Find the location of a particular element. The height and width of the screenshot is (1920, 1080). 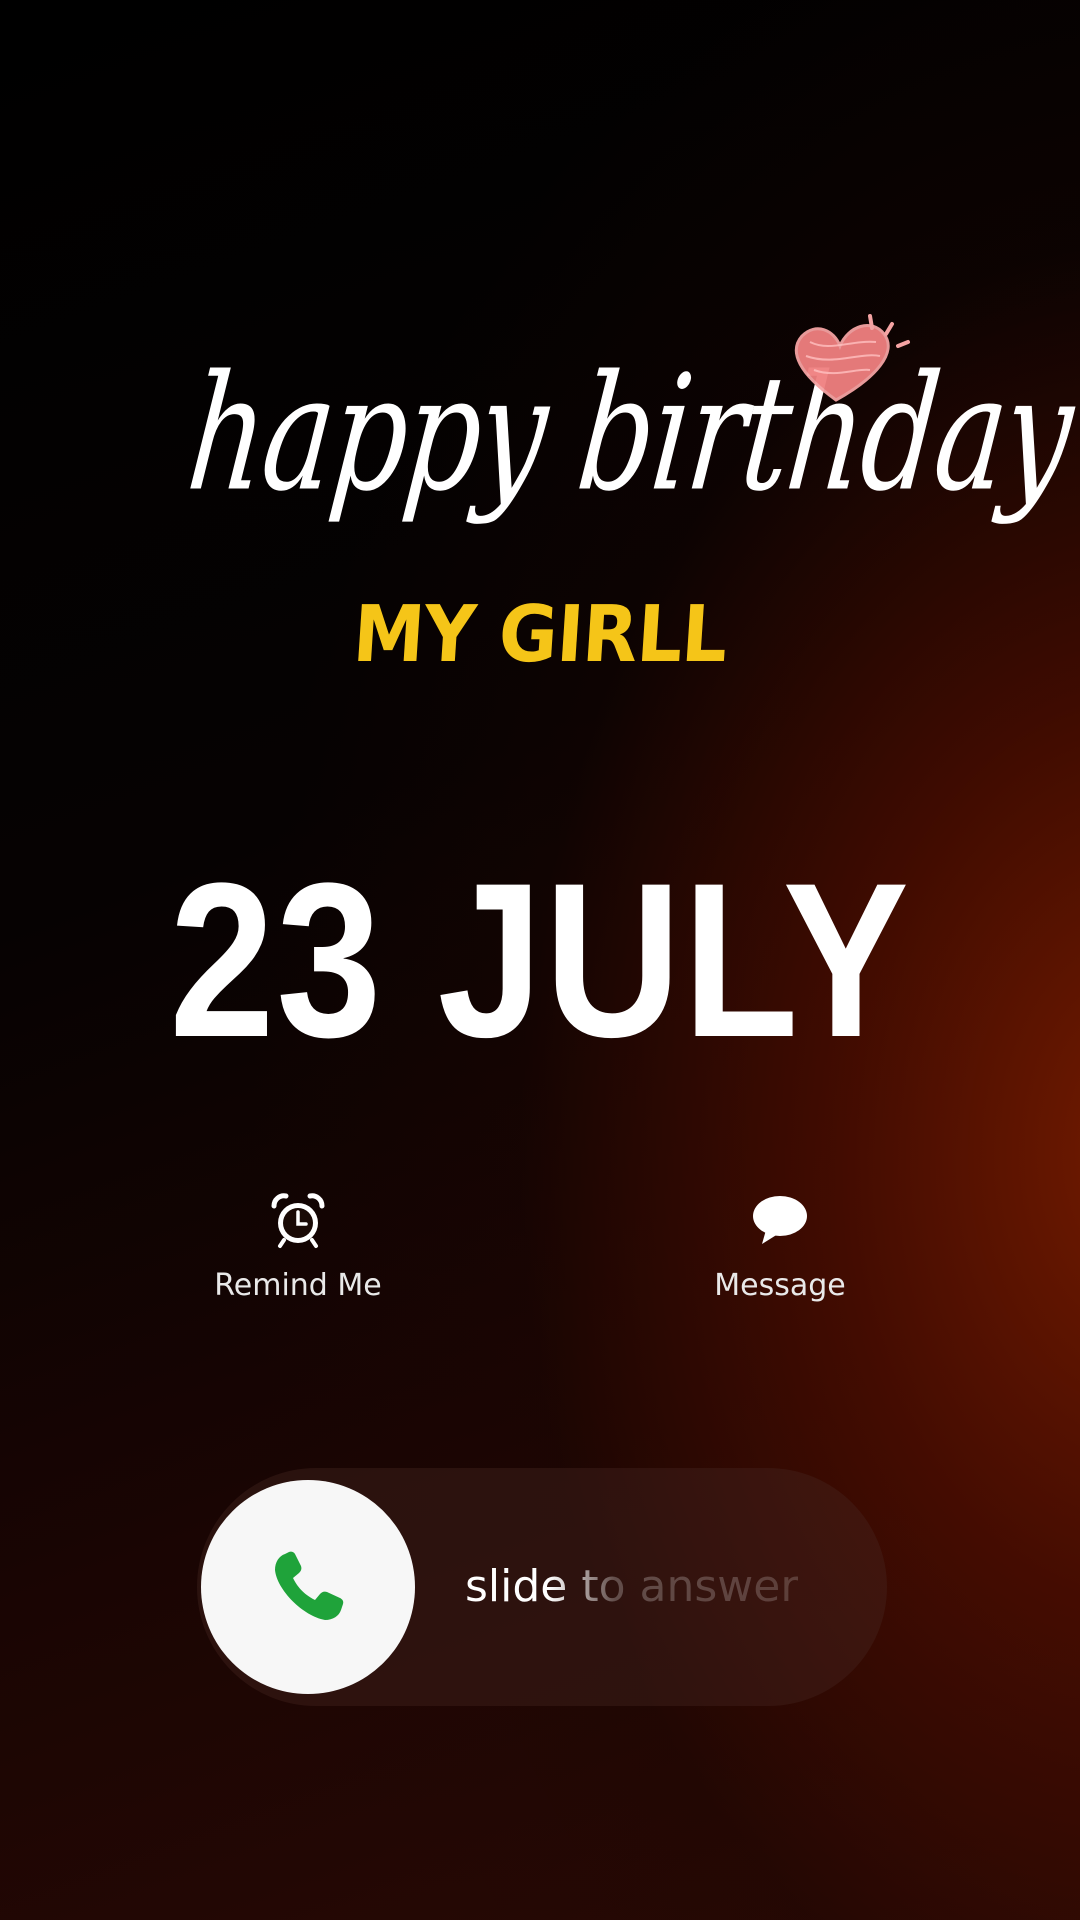

message-label: Message is located at coordinates (780, 1285).